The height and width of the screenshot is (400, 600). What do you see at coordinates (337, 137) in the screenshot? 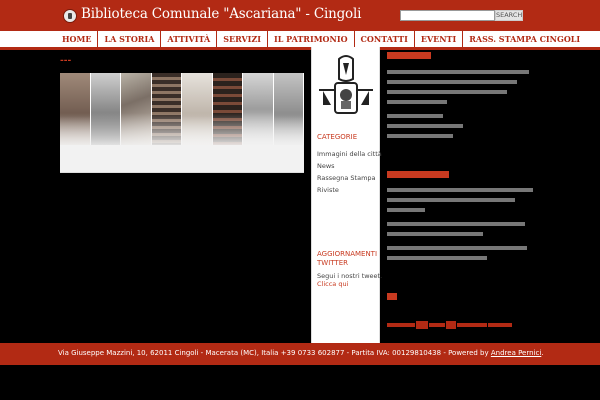
I see `categories-heading: CATEGORIE` at bounding box center [337, 137].